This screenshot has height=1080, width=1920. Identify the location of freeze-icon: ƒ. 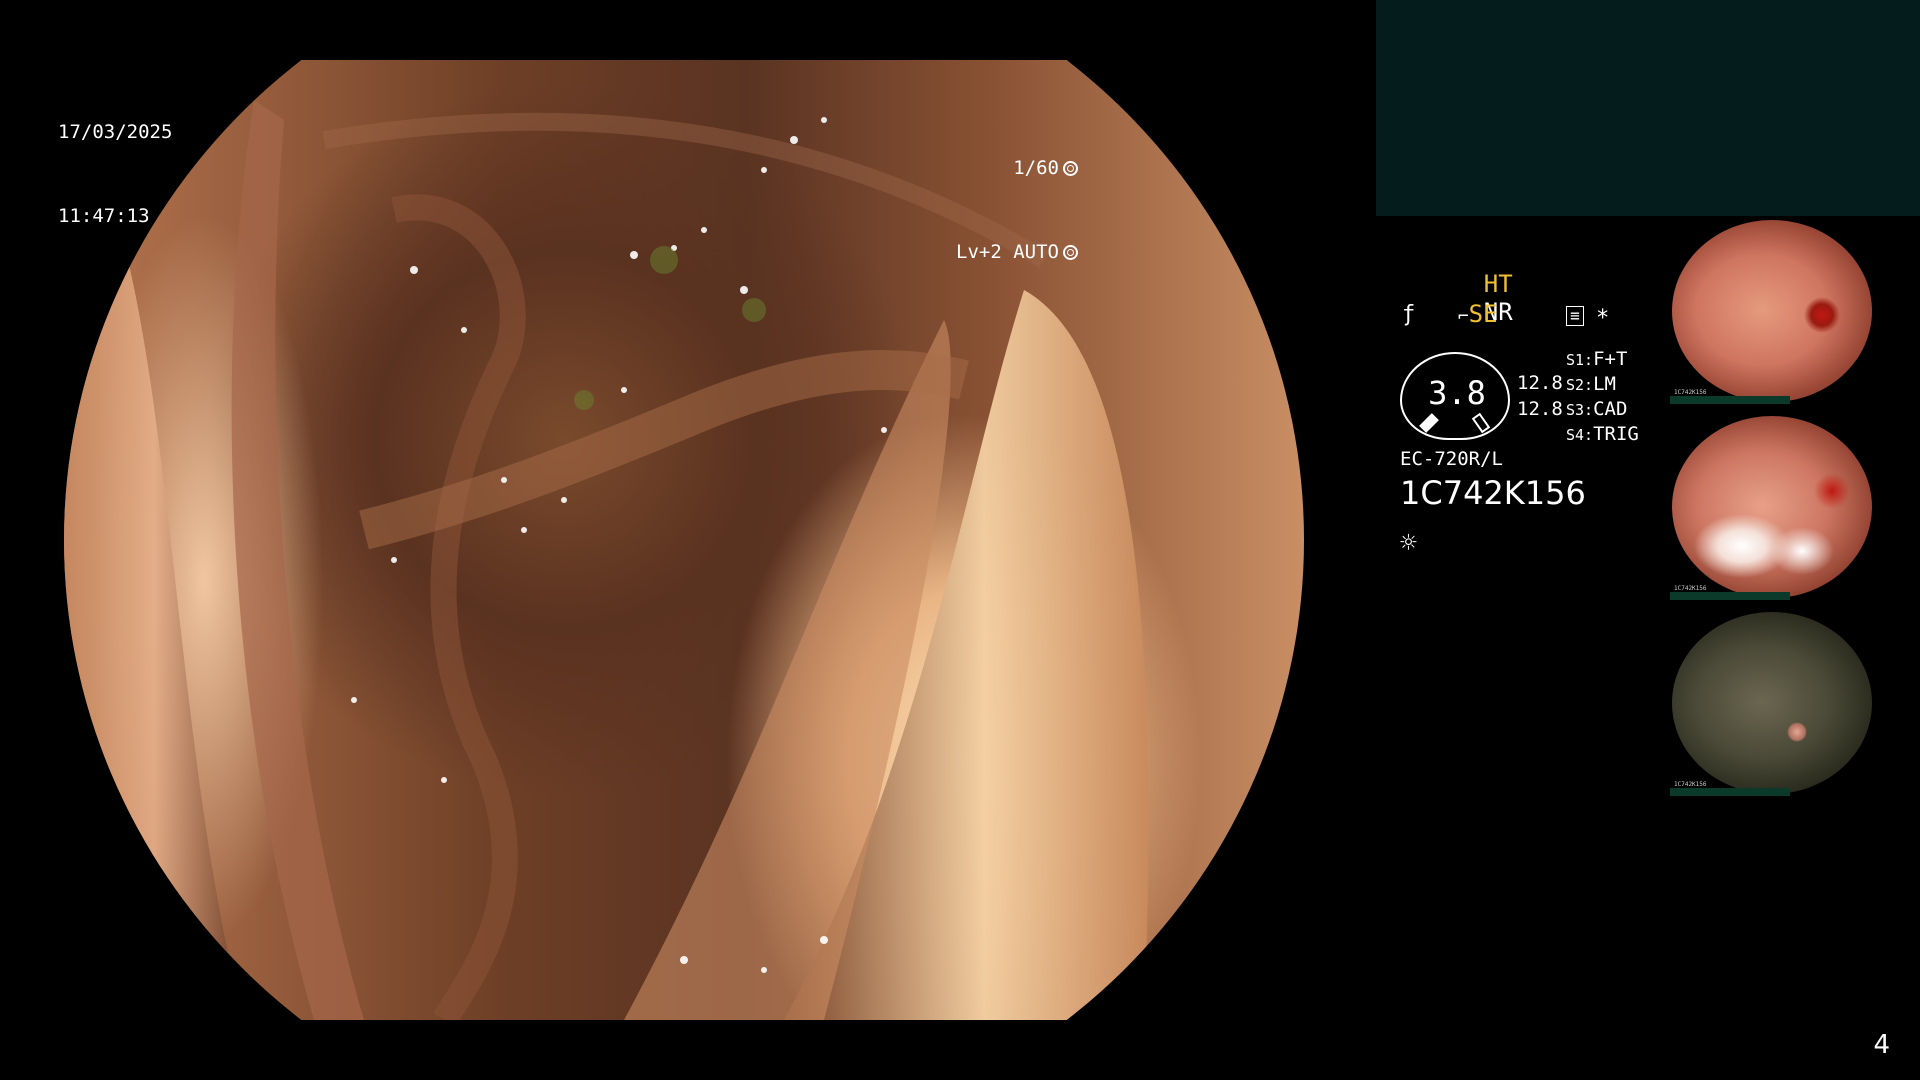
(1409, 314).